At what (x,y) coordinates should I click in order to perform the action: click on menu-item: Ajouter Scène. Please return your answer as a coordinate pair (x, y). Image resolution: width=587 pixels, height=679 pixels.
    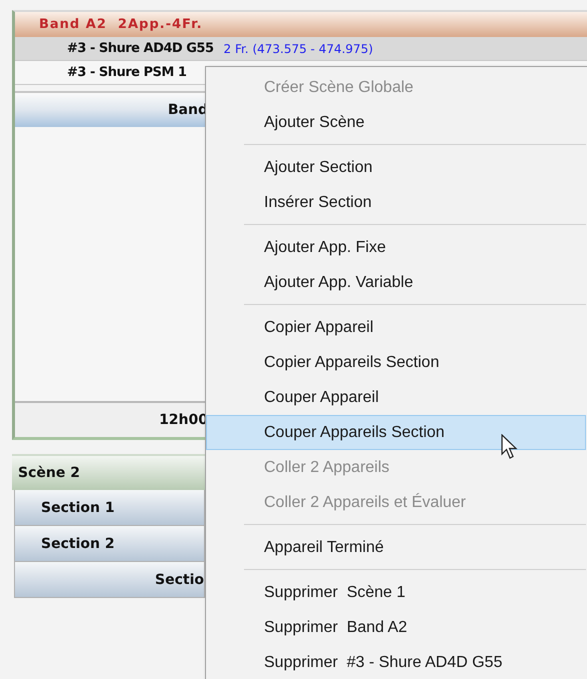
    Looking at the image, I should click on (396, 122).